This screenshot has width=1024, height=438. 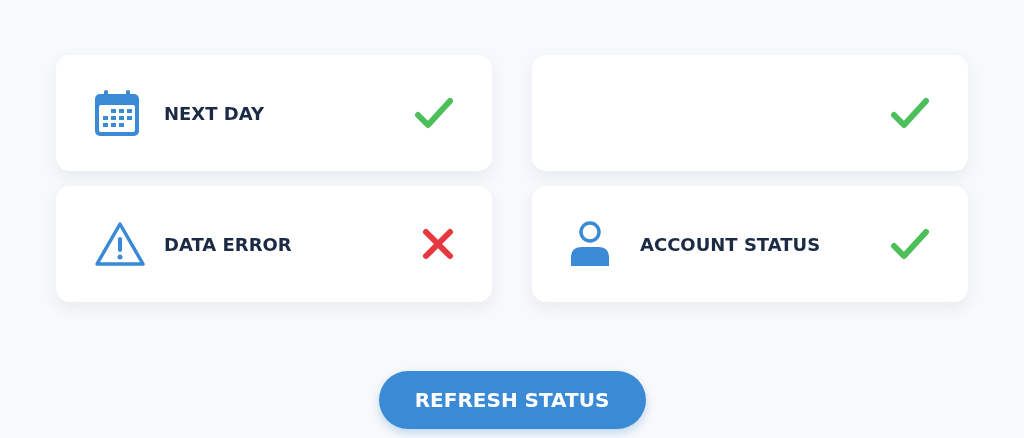 I want to click on warning-icon, so click(x=120, y=244).